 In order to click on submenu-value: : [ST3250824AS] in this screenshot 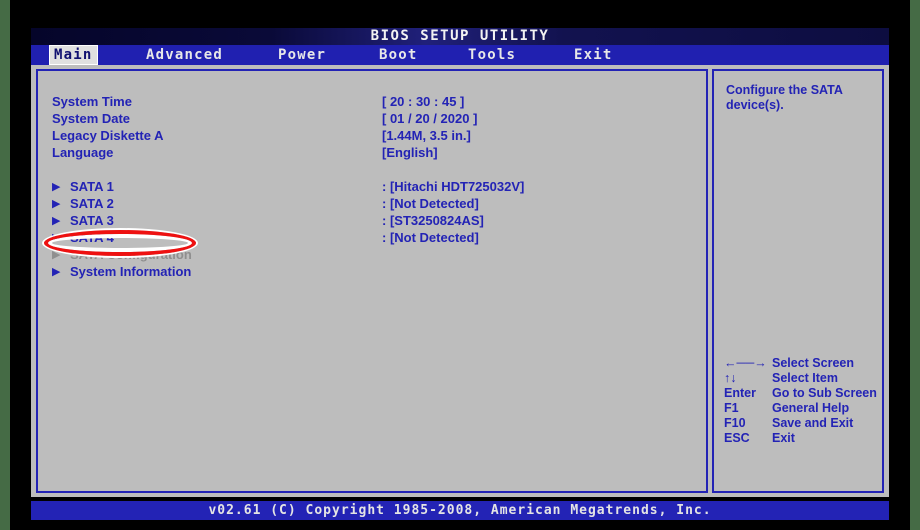, I will do `click(433, 220)`.